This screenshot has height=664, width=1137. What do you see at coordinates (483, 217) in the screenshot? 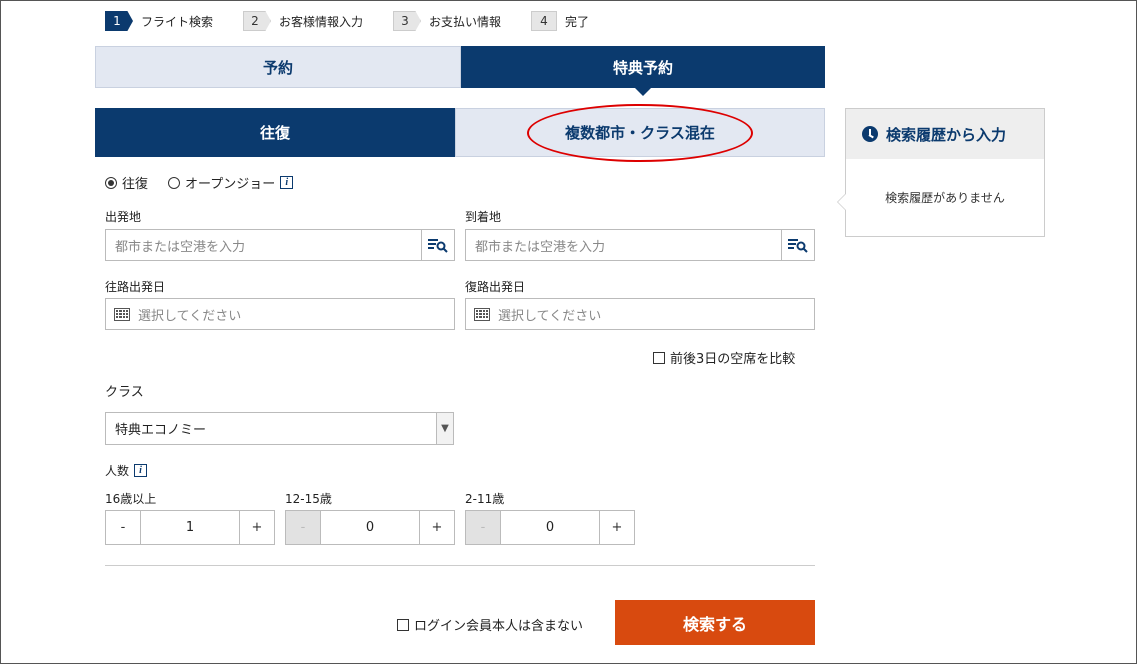
I see `destination-label: 到着地` at bounding box center [483, 217].